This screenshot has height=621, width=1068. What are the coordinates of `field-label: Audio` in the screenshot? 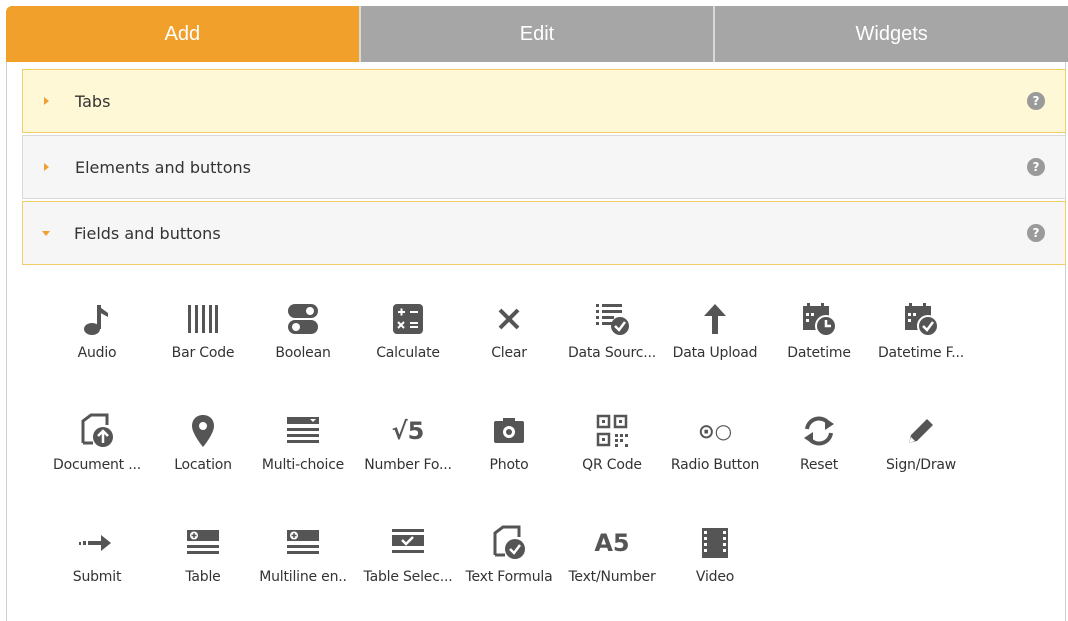 It's located at (97, 353).